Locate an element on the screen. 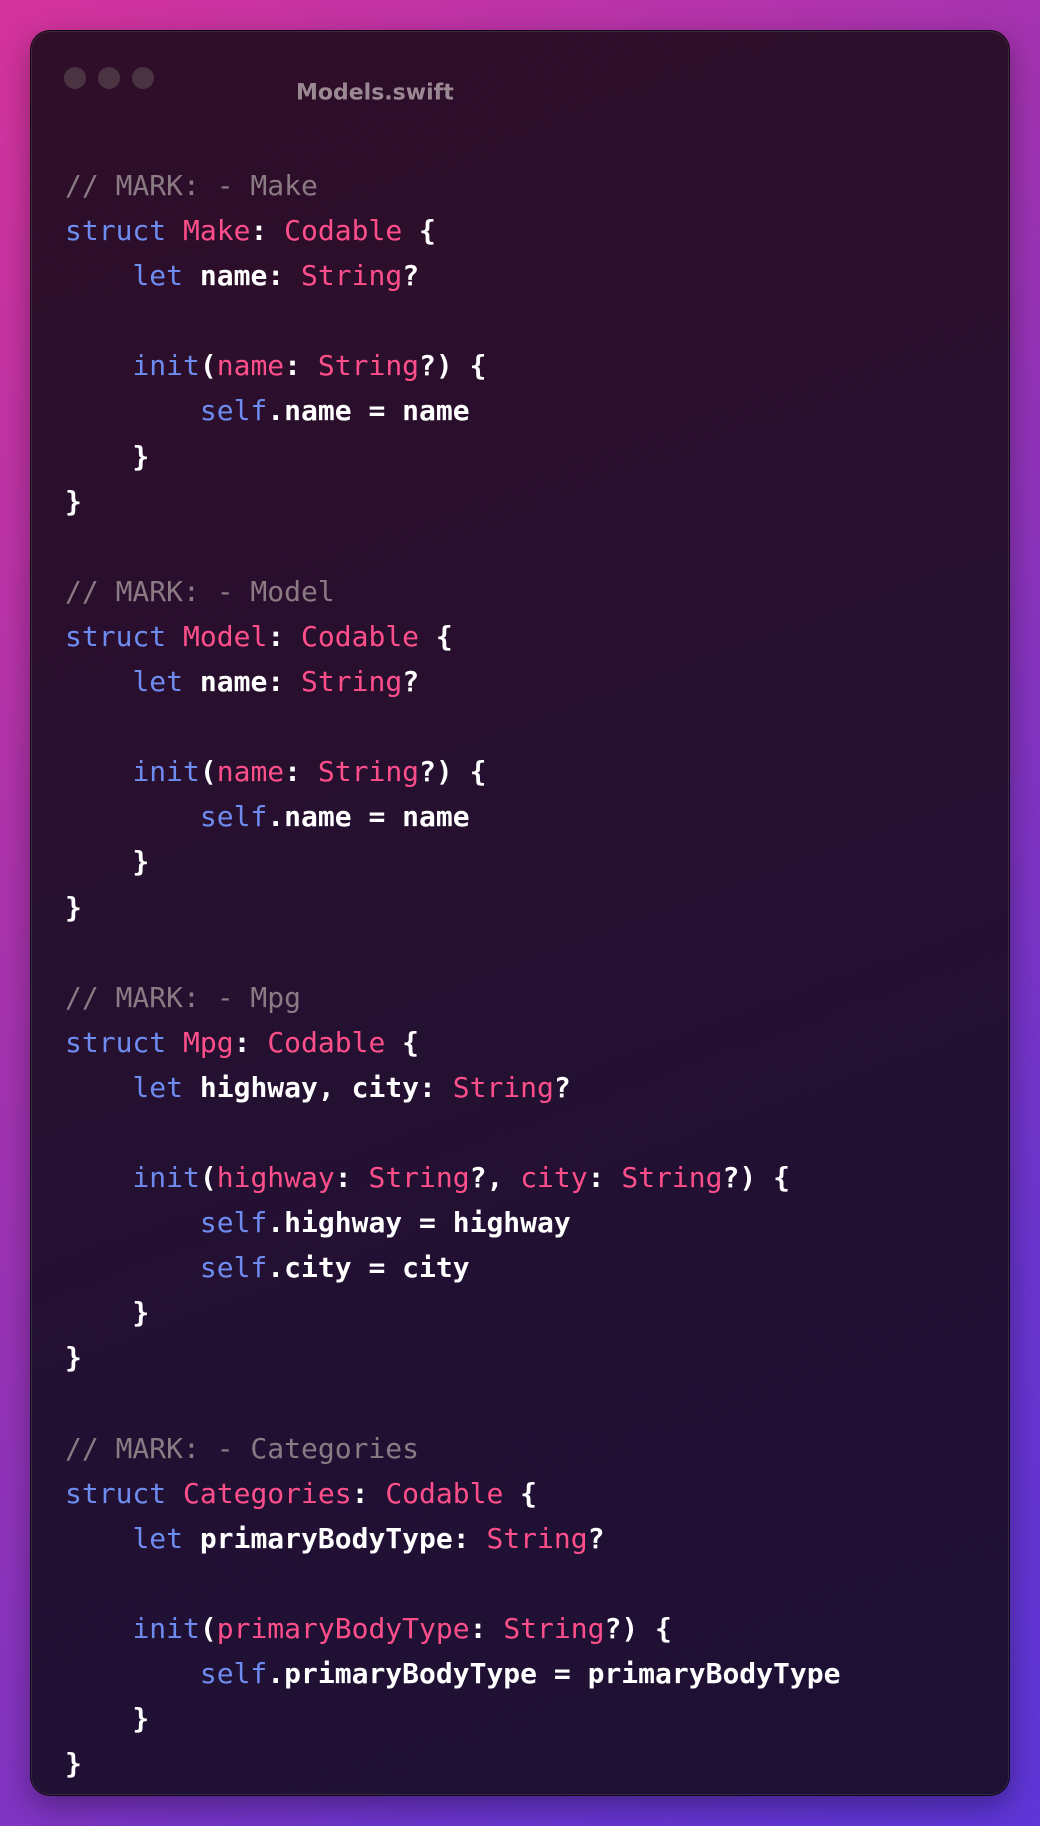  code-line: struct Model: Codable { is located at coordinates (452, 636).